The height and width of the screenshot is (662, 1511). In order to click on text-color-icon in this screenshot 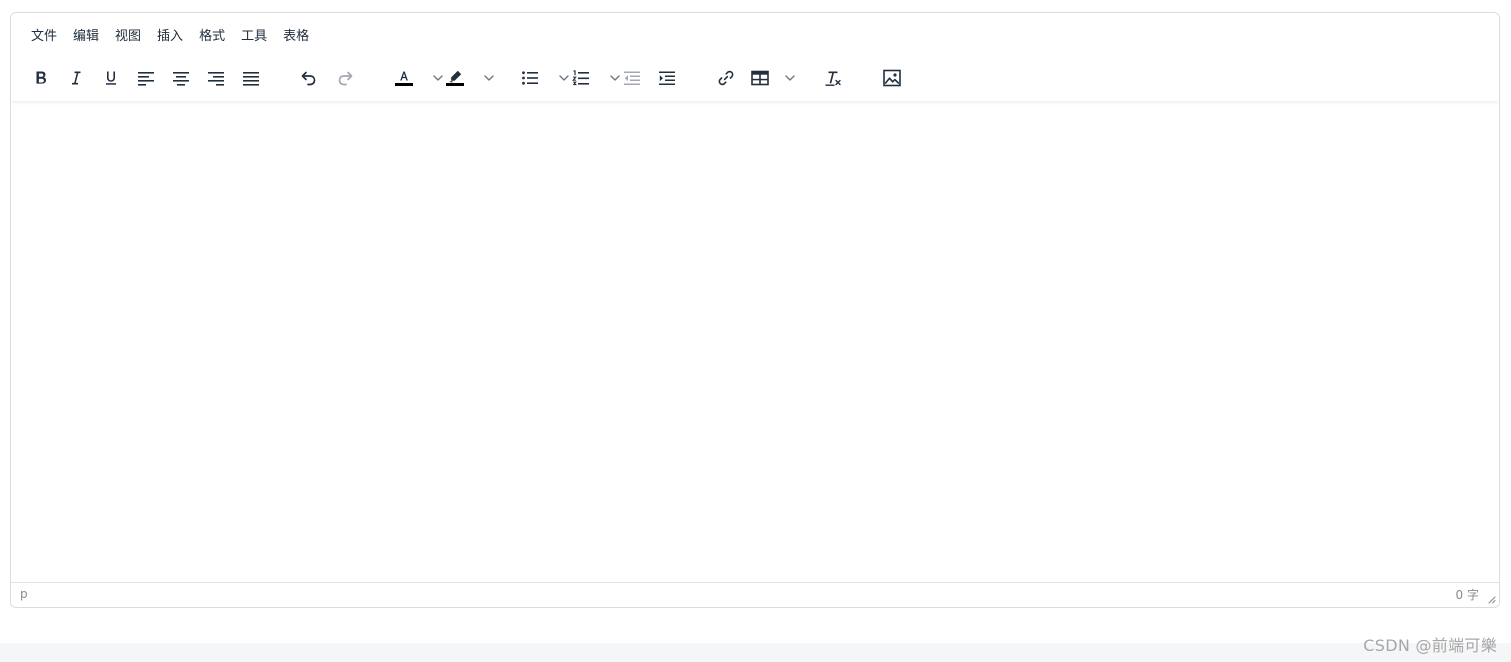, I will do `click(404, 78)`.